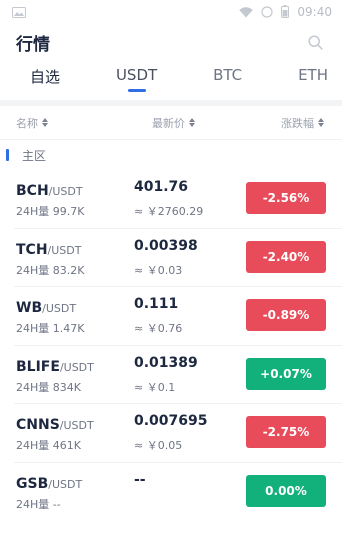  Describe the element at coordinates (286, 198) in the screenshot. I see `change-badge: -2.56%` at that location.